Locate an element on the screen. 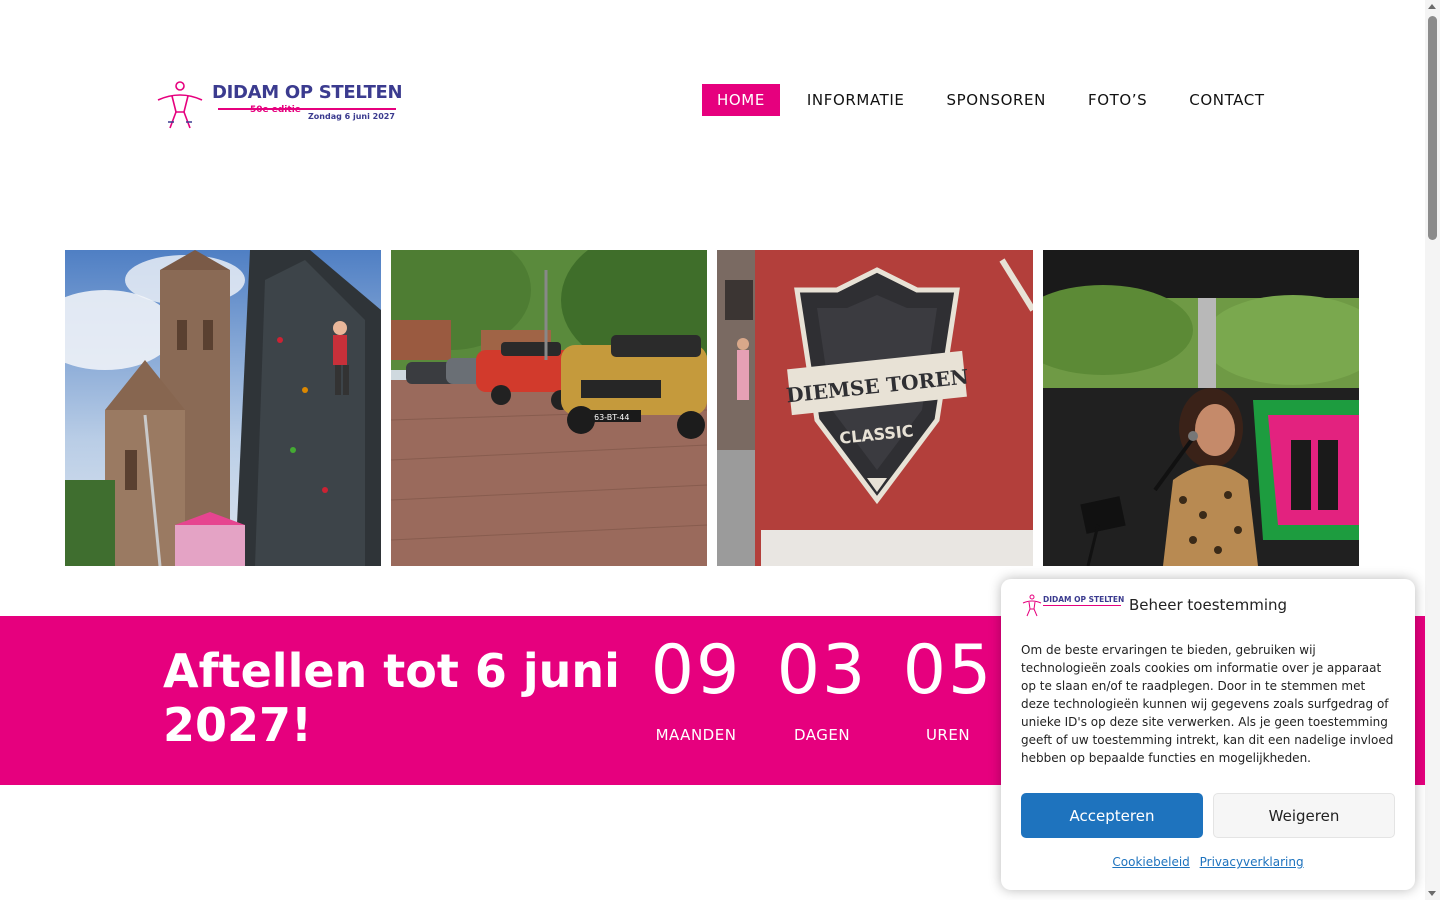  cookie-header: DIDAM OP STELTEN Beheer toestemming is located at coordinates (1154, 605).